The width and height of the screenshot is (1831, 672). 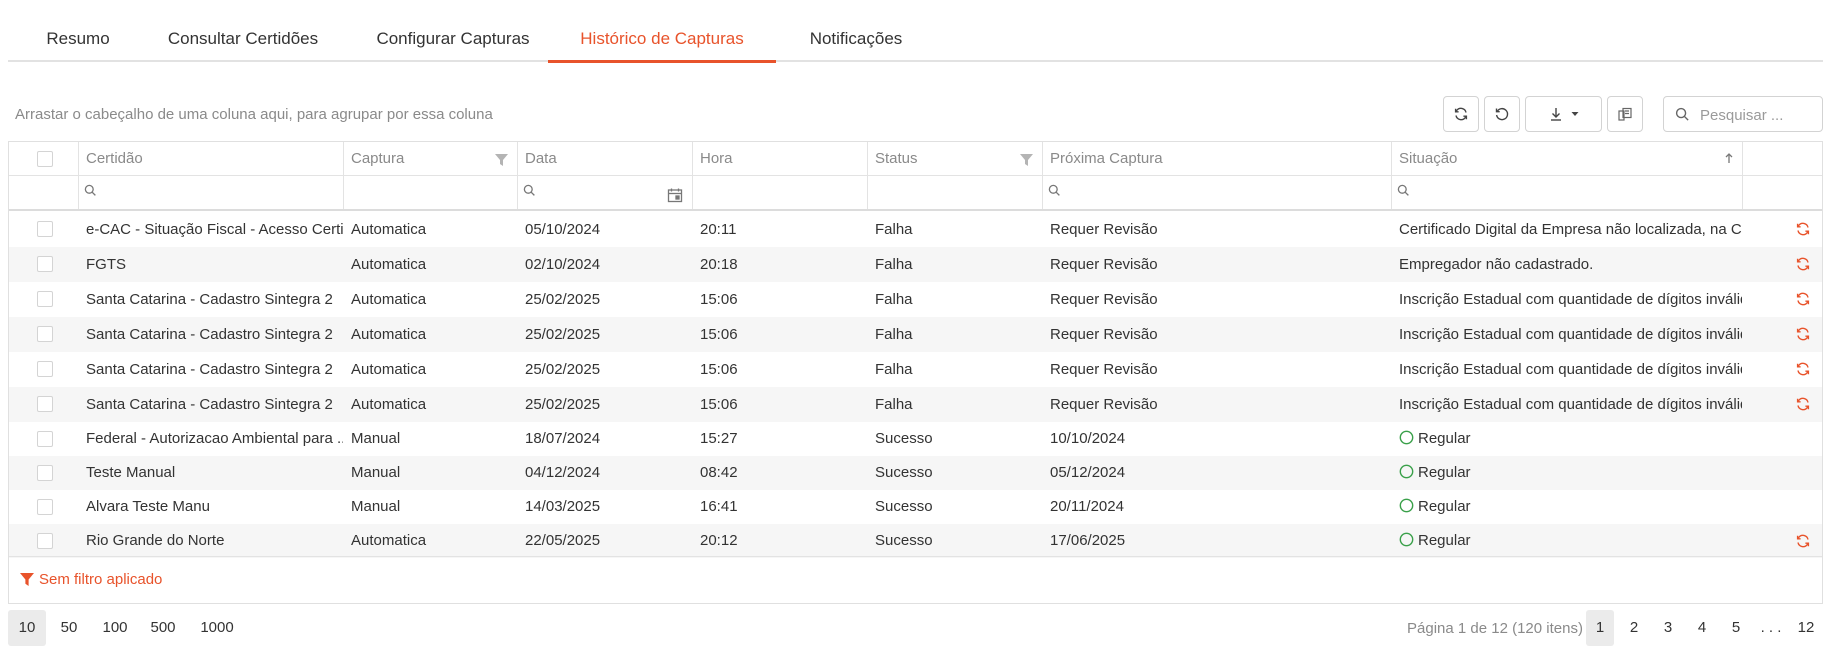 I want to click on filter-status-link: Sem filtro aplicado, so click(x=100, y=579).